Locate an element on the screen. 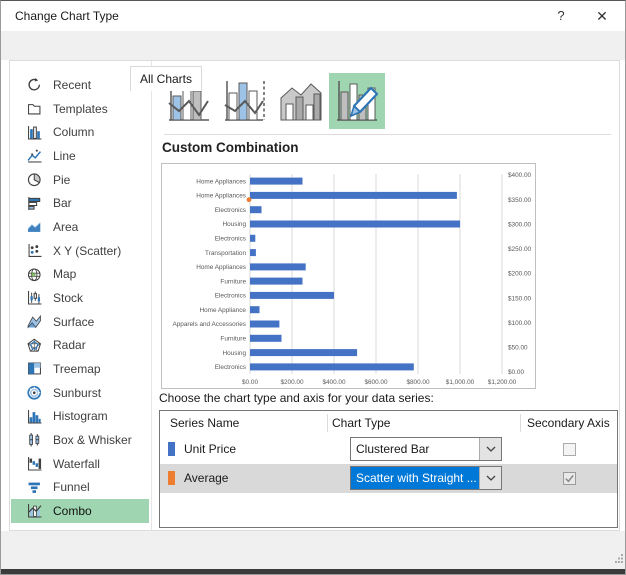 Image resolution: width=626 pixels, height=575 pixels. sidebar-item-label: Waterfall is located at coordinates (76, 463).